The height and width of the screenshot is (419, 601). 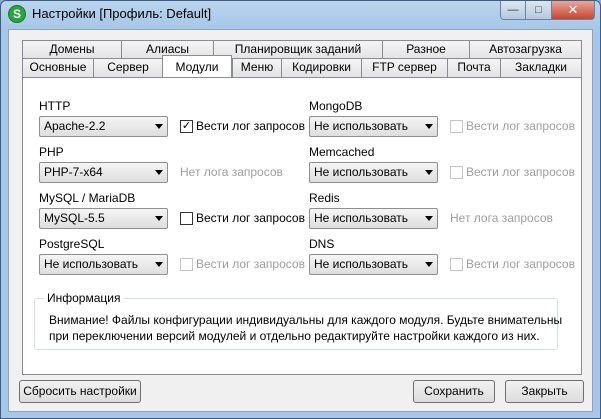 I want to click on dns-select-value: Не использовать, so click(x=361, y=264).